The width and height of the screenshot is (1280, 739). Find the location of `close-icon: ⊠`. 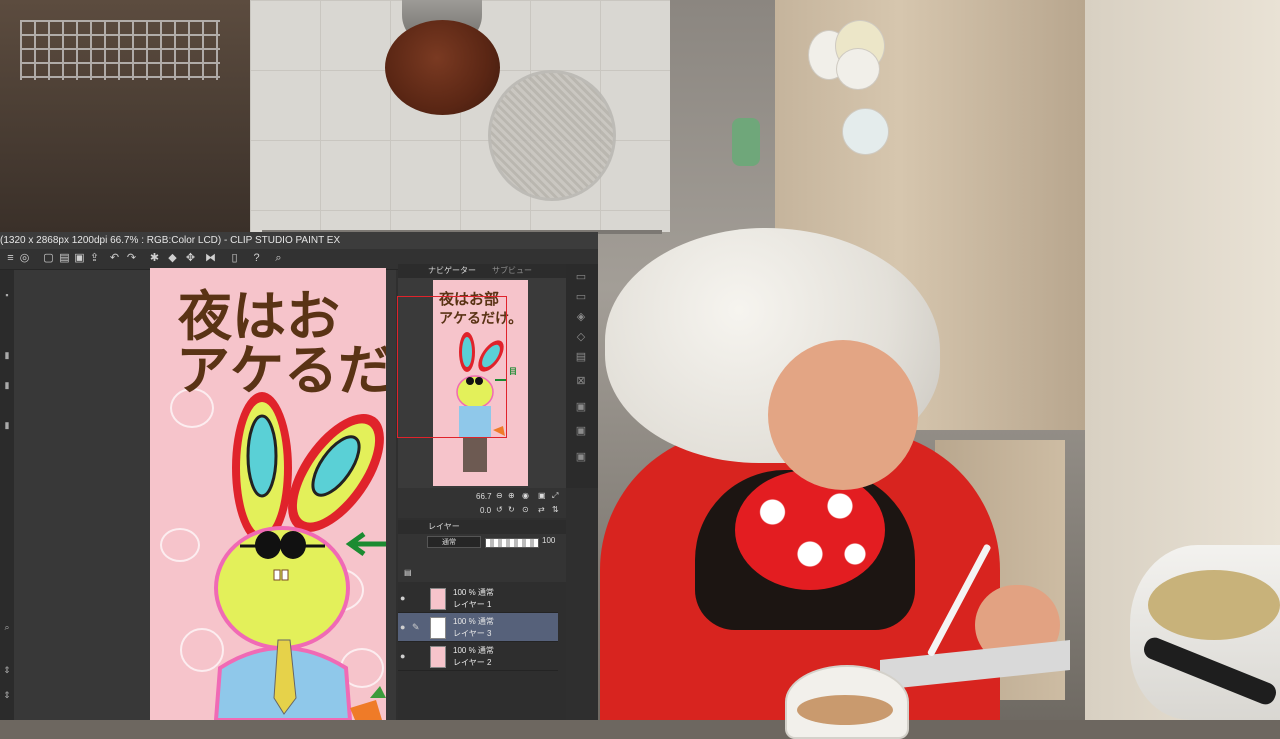

close-icon: ⊠ is located at coordinates (581, 381).